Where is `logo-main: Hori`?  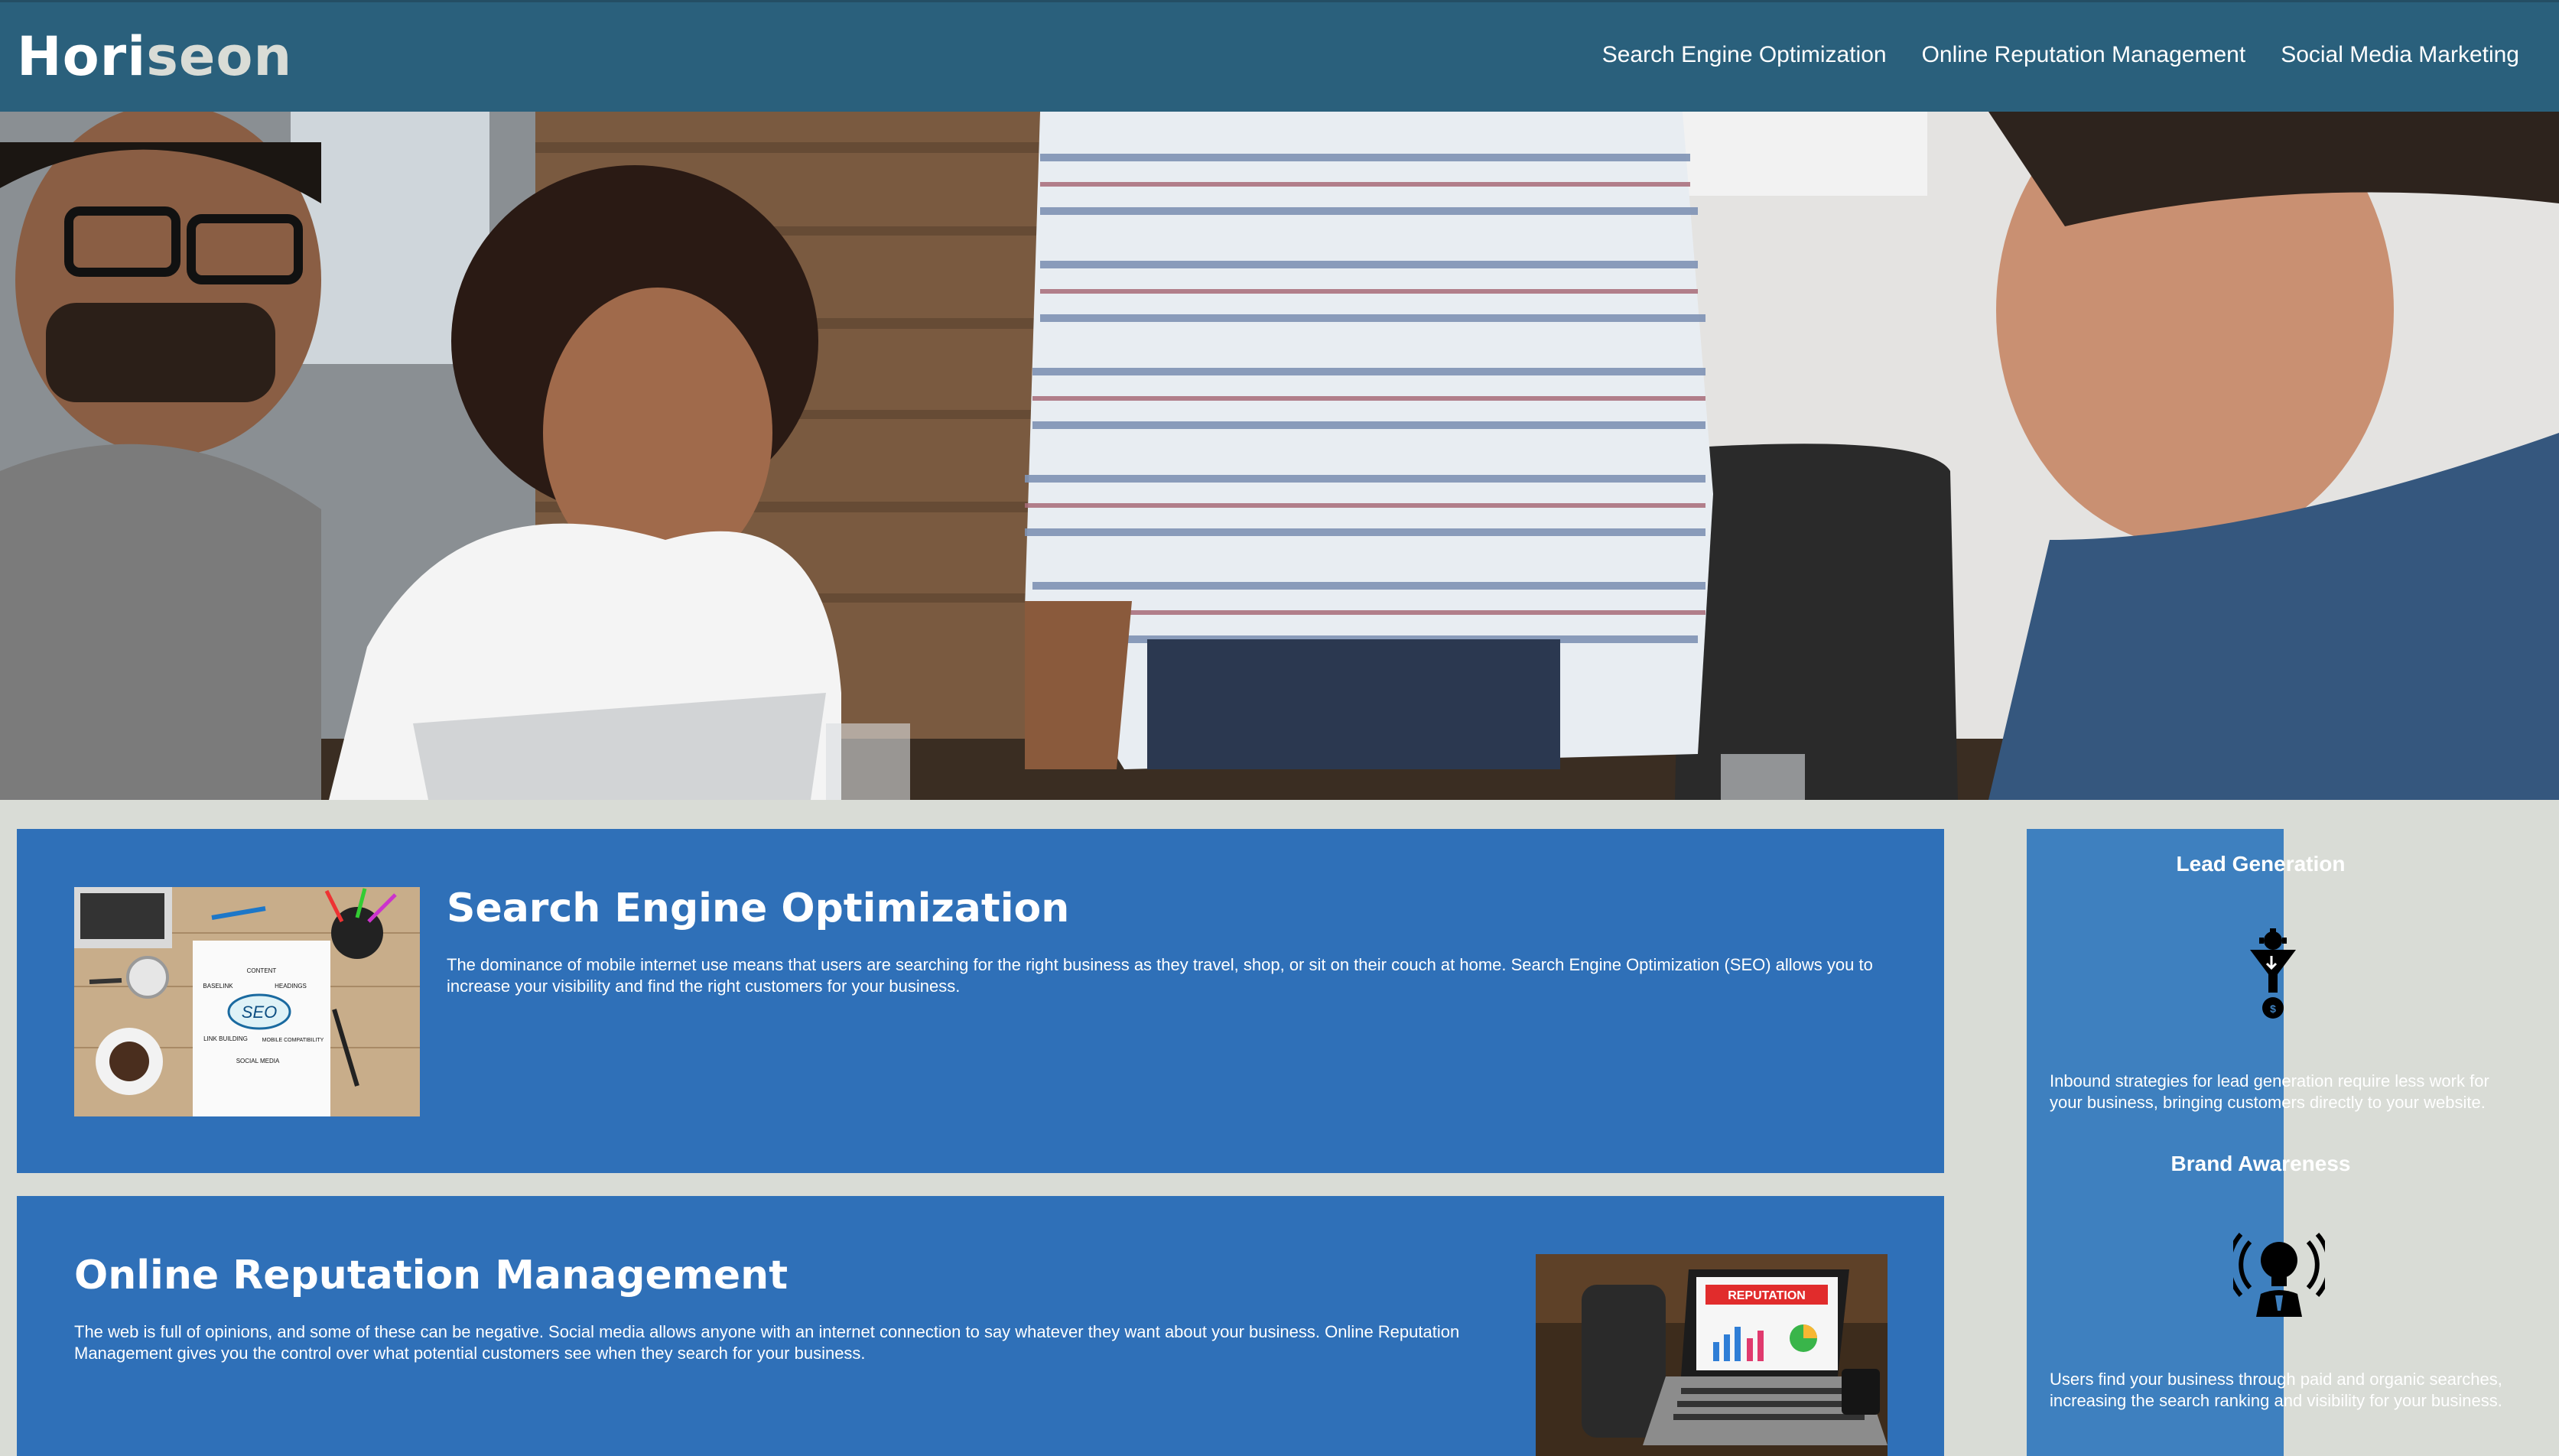 logo-main: Hori is located at coordinates (82, 56).